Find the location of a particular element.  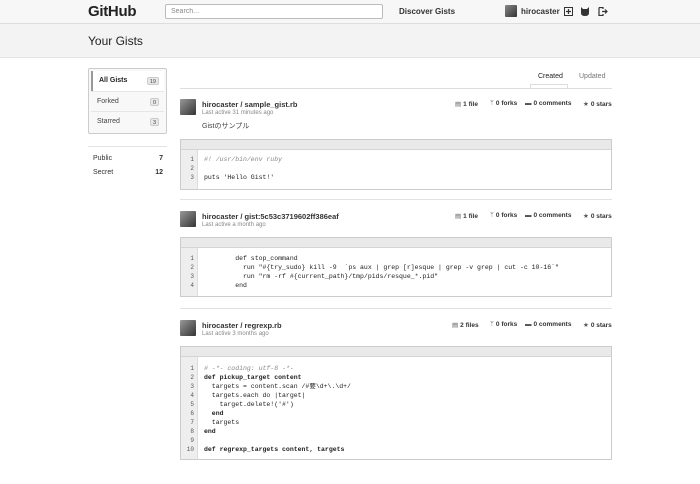

code-line: # -*- coding: utf-8 -*- is located at coordinates (249, 368).